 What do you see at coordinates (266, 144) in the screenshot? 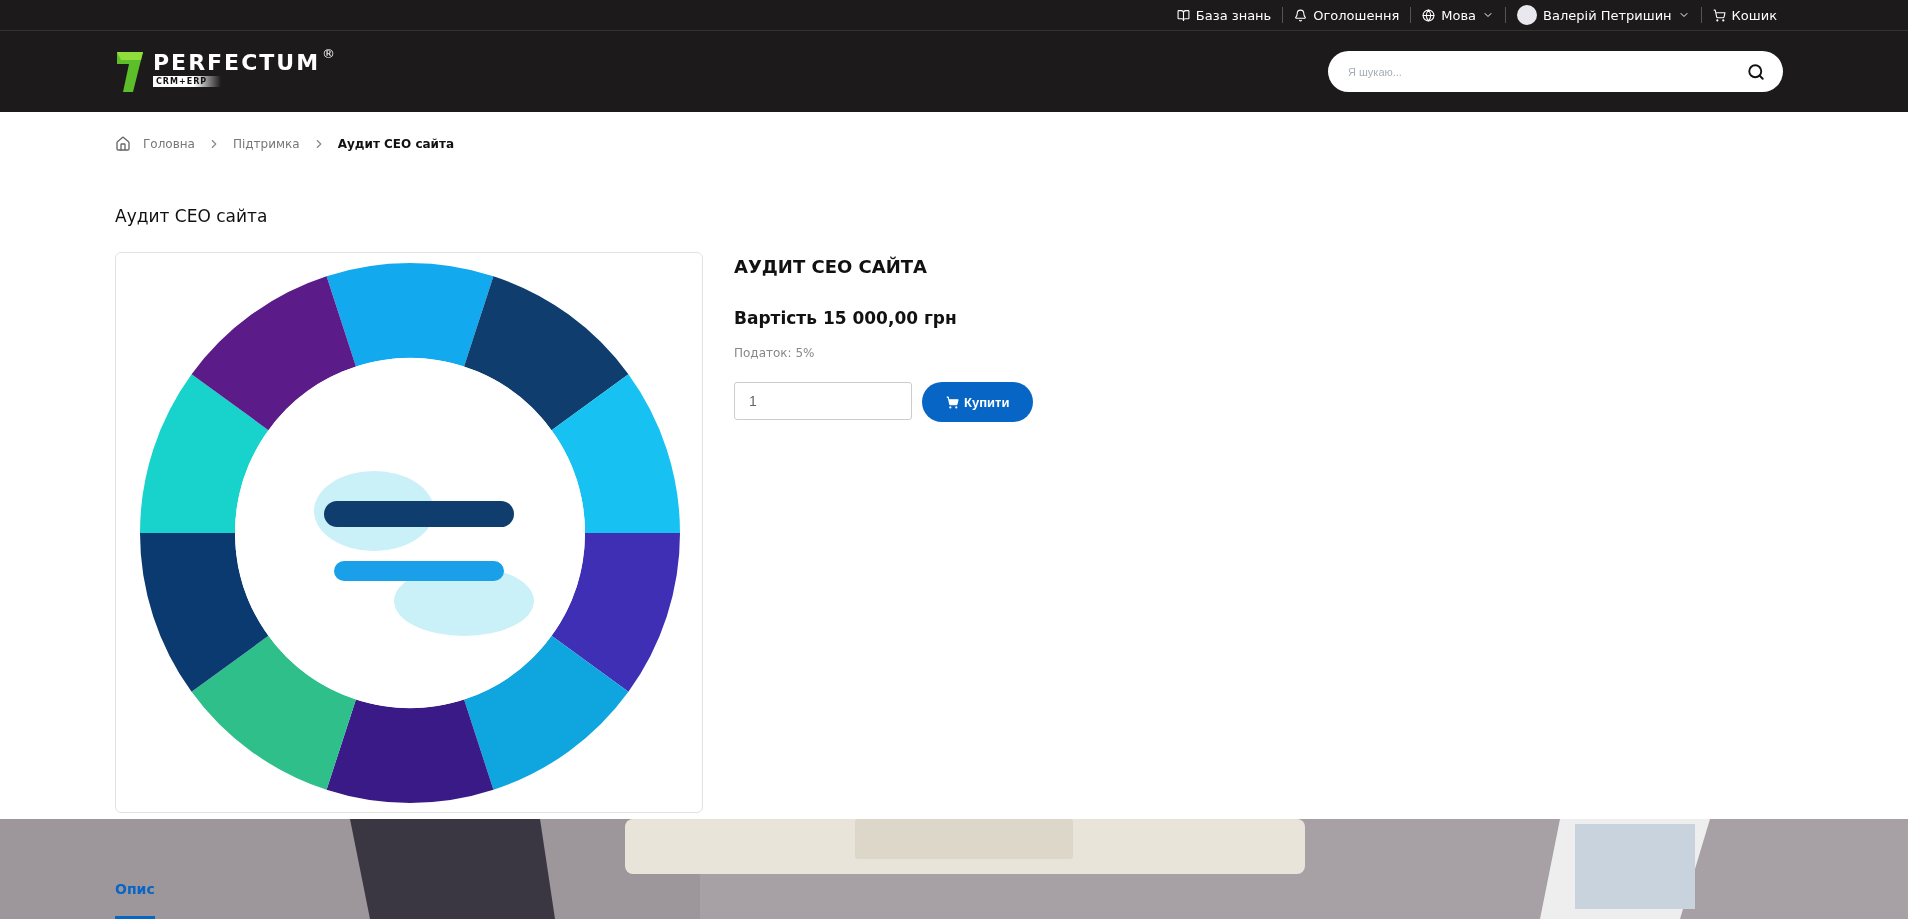
I see `breadcrumb-link: Підтримка` at bounding box center [266, 144].